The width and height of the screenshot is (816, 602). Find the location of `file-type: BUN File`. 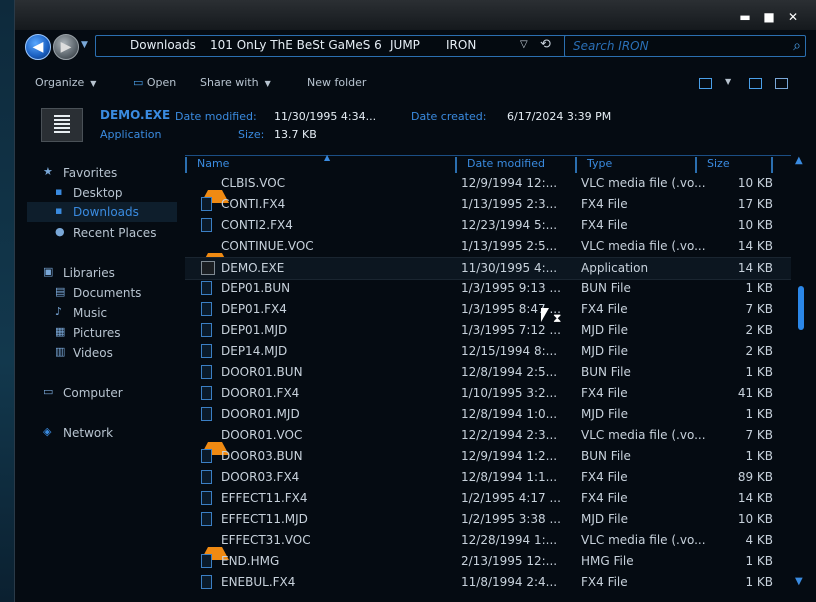

file-type: BUN File is located at coordinates (606, 288).